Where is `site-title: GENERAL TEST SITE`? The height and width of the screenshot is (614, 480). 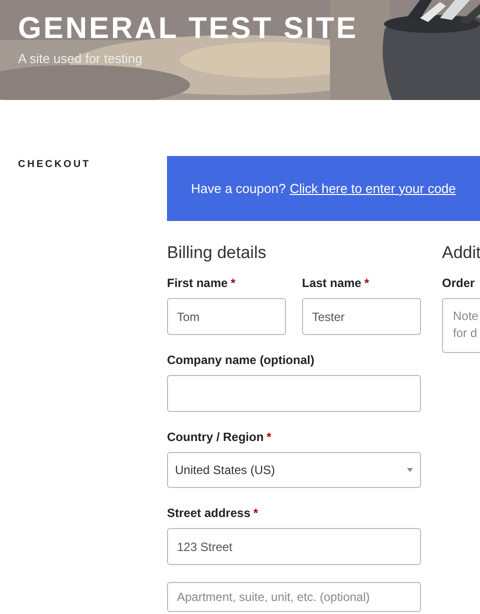 site-title: GENERAL TEST SITE is located at coordinates (188, 29).